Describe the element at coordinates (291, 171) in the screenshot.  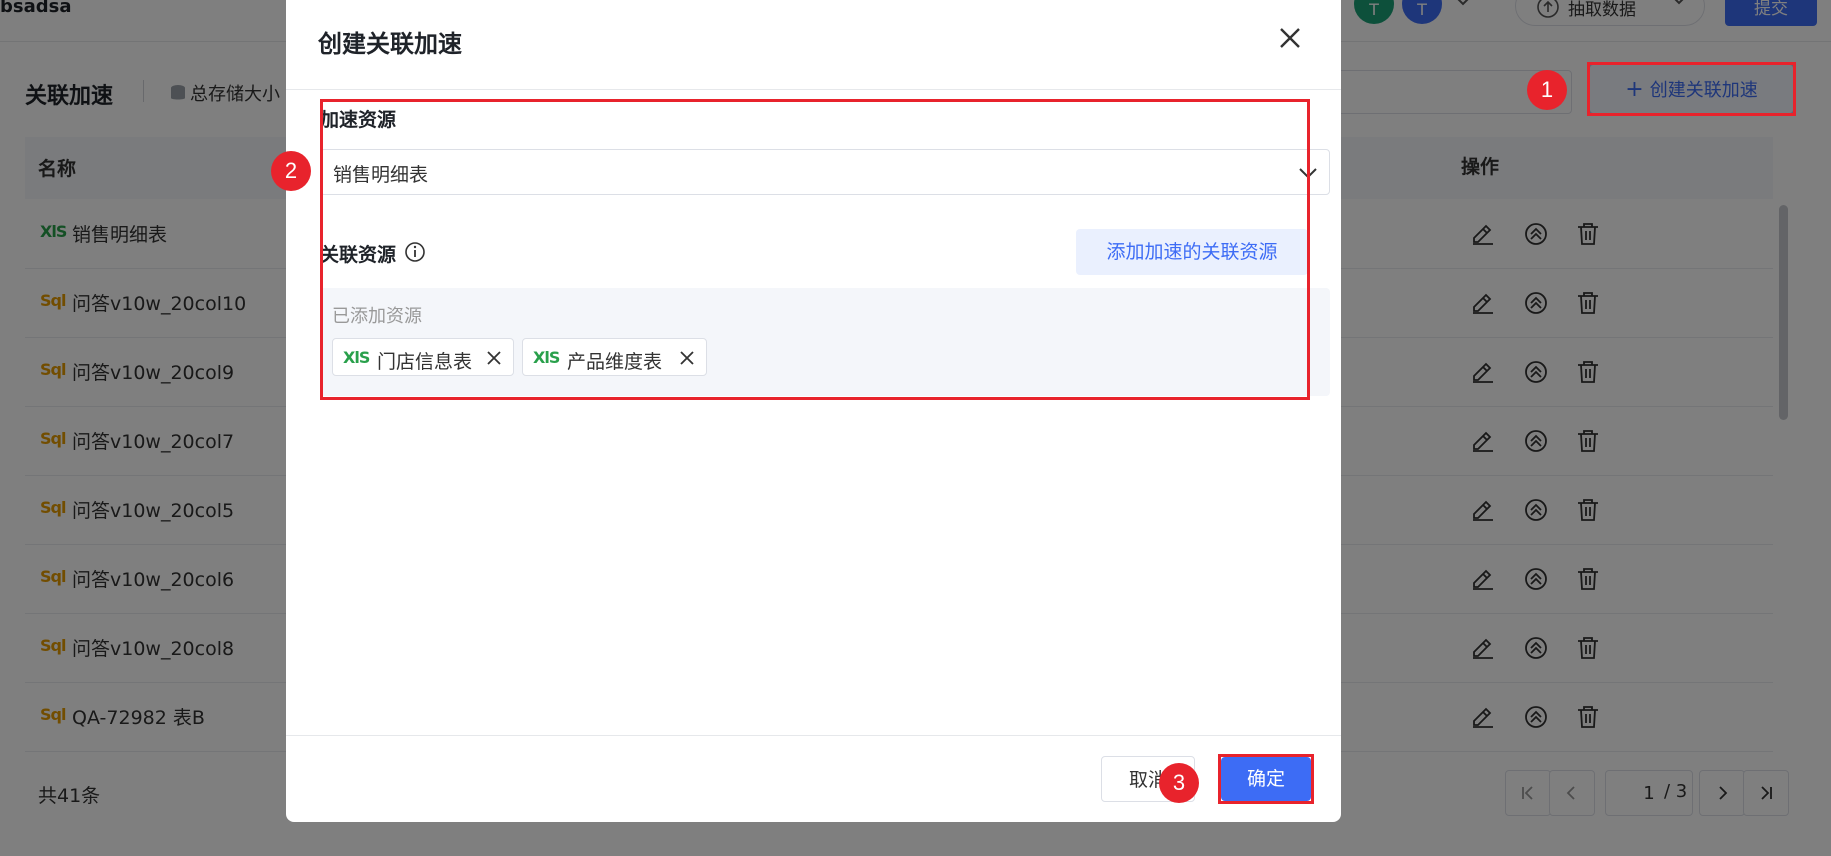
I see `annotation-step-2: 2` at that location.